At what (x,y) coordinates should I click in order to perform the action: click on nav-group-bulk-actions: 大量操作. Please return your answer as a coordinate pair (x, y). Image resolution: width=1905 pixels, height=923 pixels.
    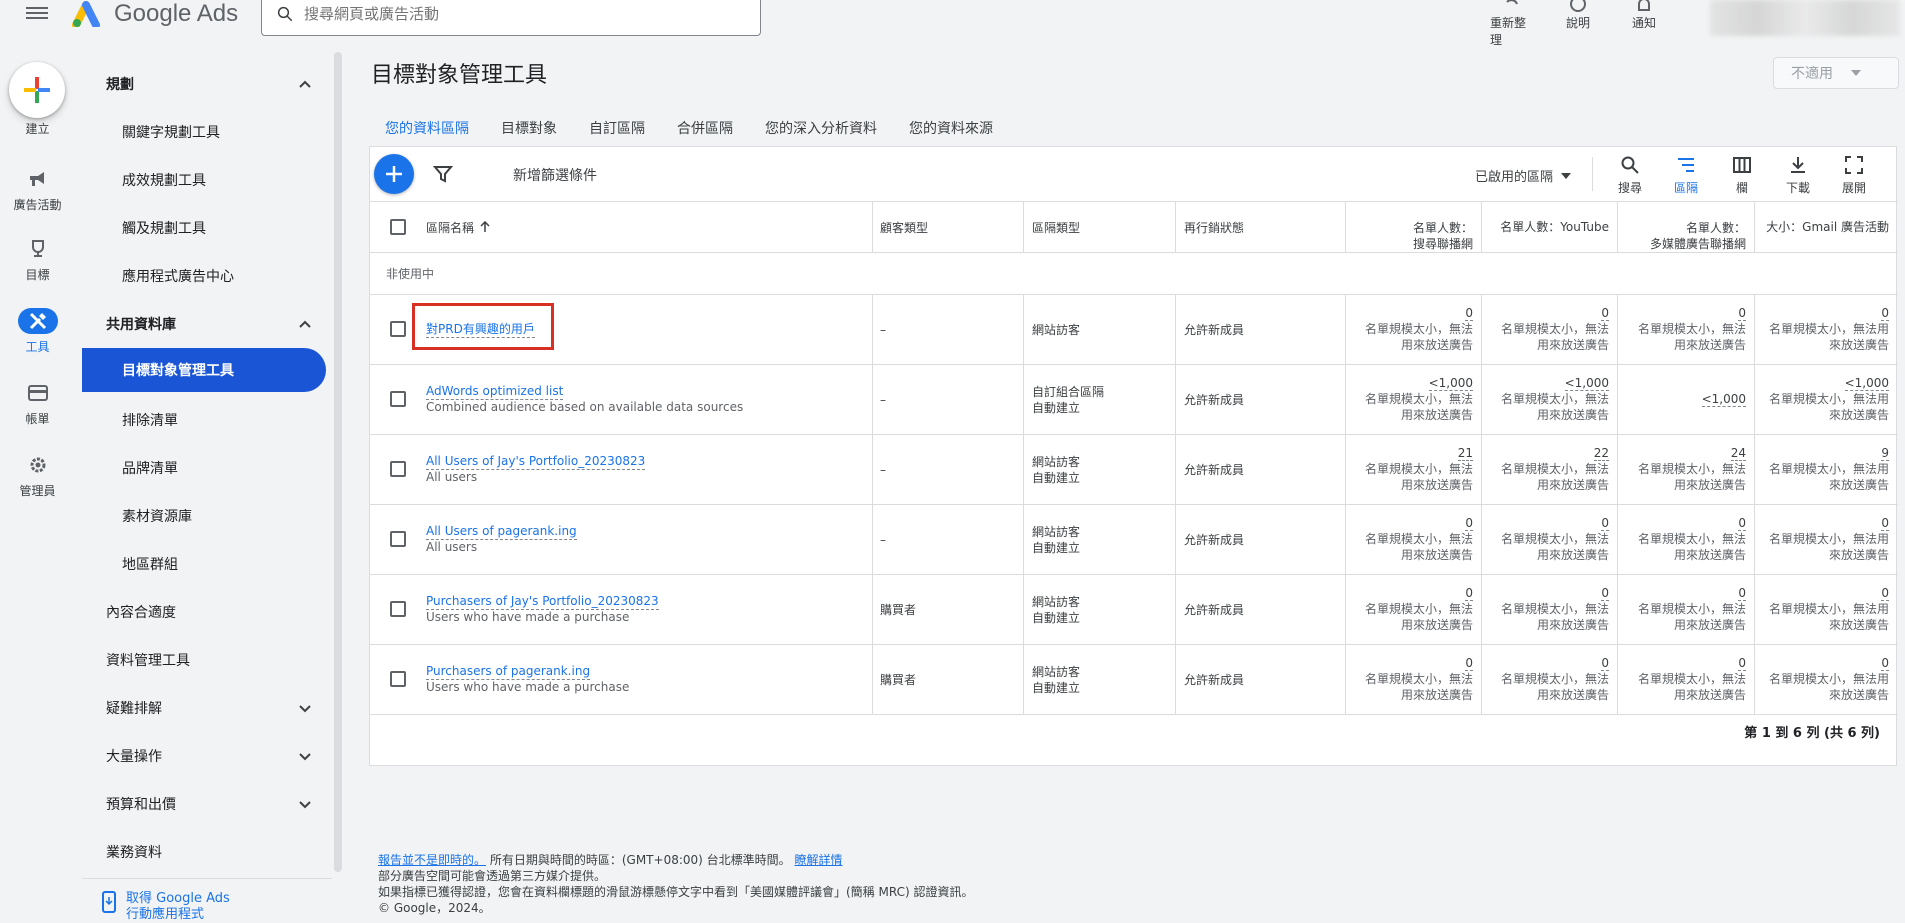
    Looking at the image, I should click on (204, 756).